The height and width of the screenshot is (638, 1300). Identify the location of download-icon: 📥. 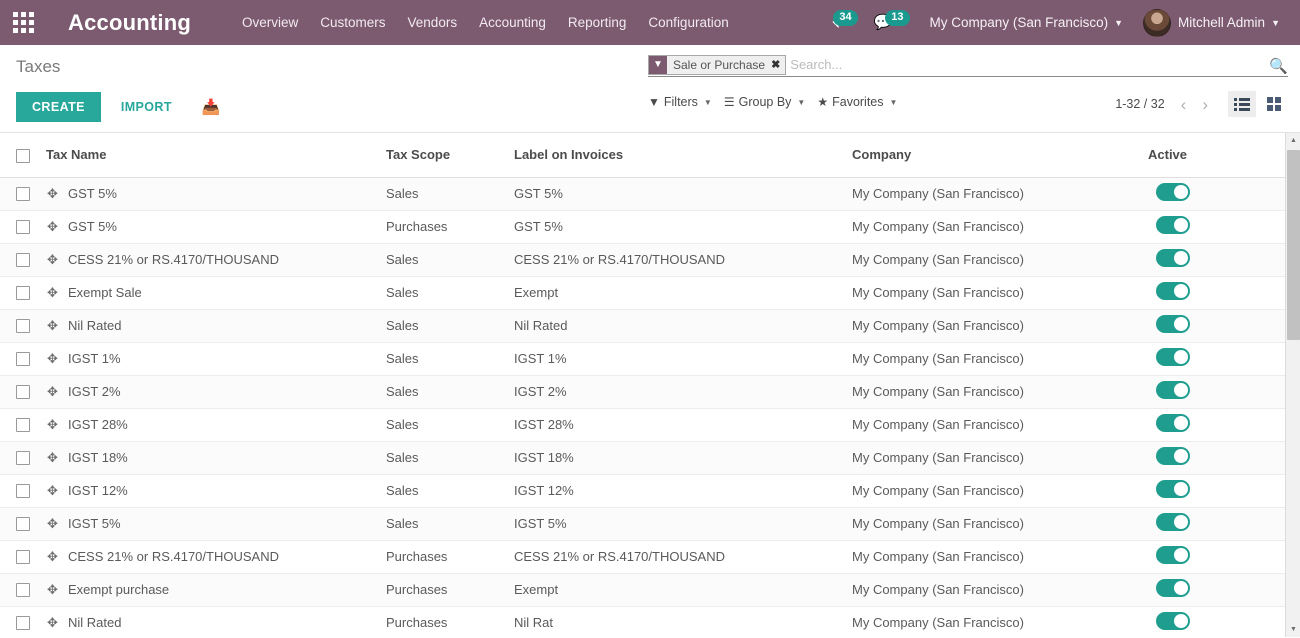
(211, 107).